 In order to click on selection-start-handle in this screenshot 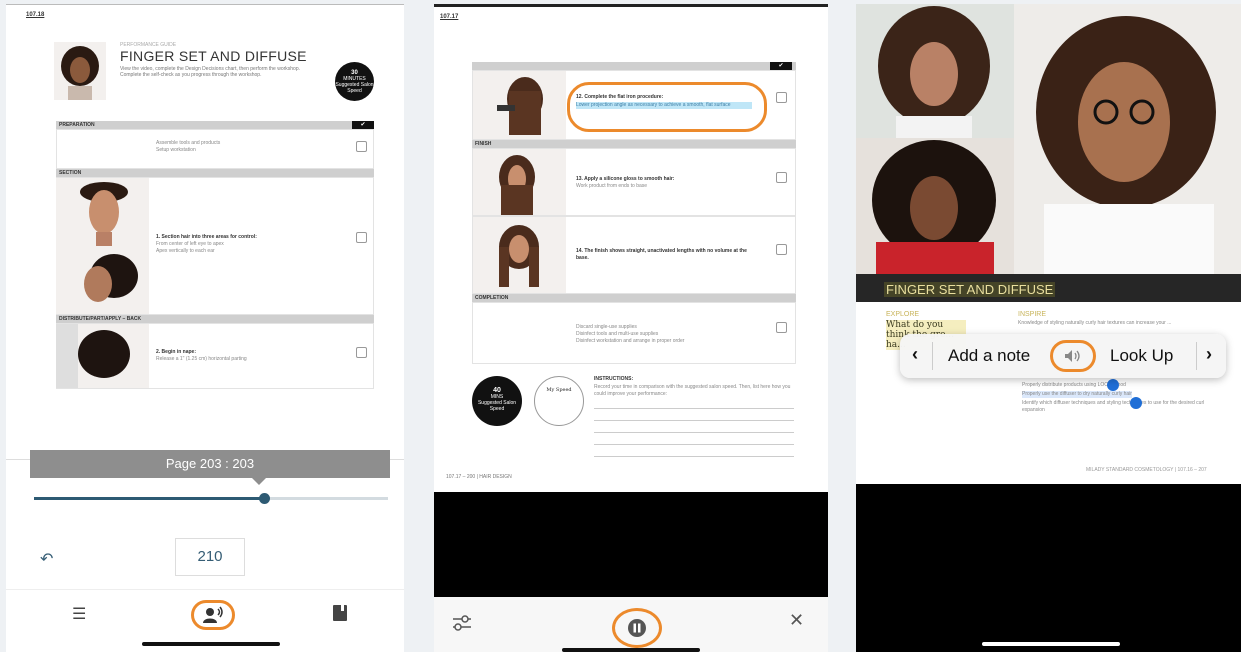, I will do `click(1113, 385)`.